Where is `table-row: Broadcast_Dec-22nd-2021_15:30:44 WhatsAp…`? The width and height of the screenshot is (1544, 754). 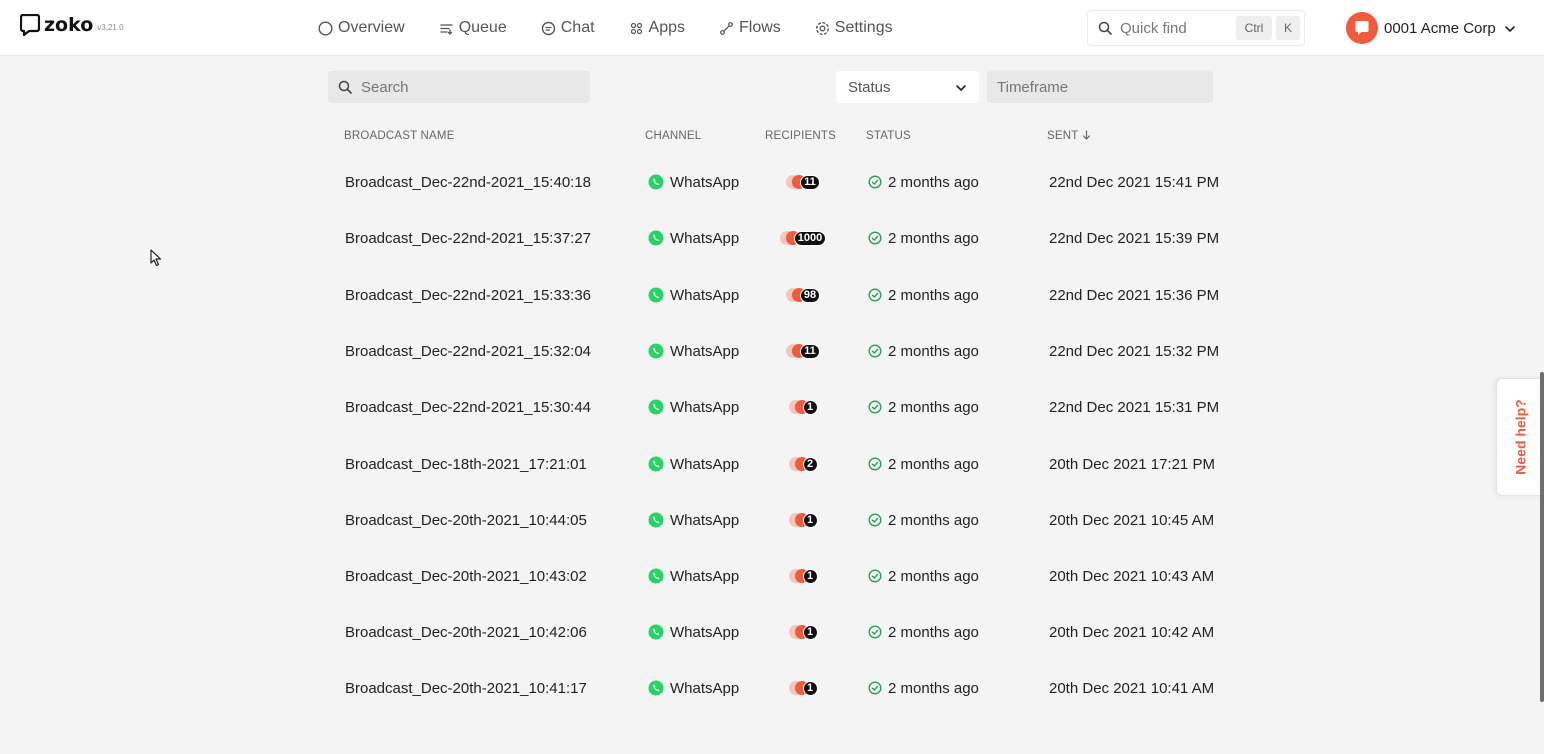 table-row: Broadcast_Dec-22nd-2021_15:30:44 WhatsAp… is located at coordinates (780, 407).